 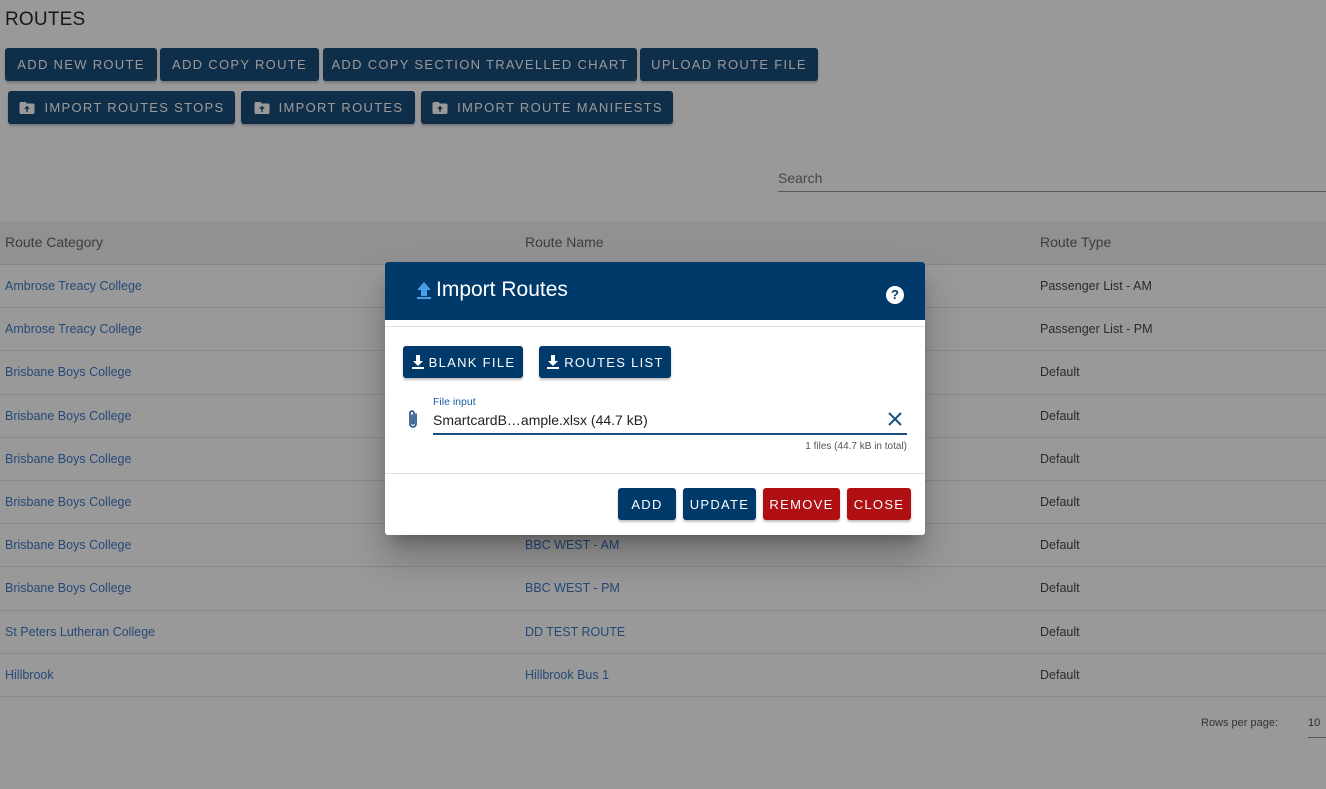 What do you see at coordinates (655, 291) in the screenshot?
I see `dialog-header: Import Routes ?` at bounding box center [655, 291].